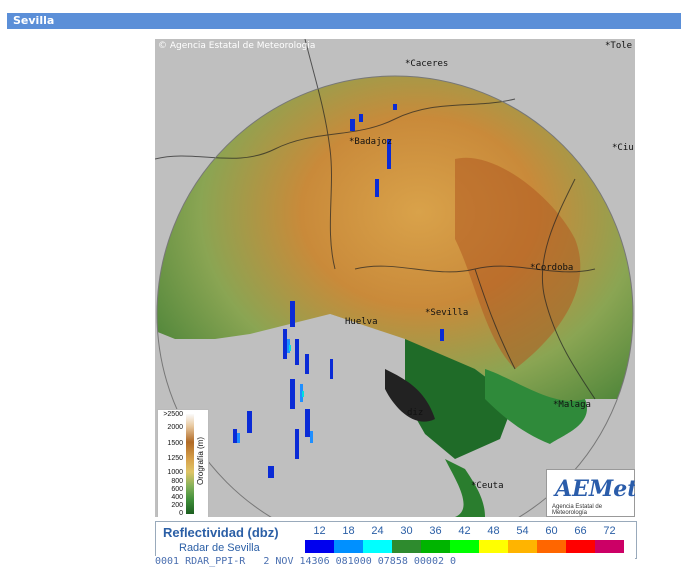 The width and height of the screenshot is (681, 573). What do you see at coordinates (595, 489) in the screenshot?
I see `aemet-logo-text: AEMet` at bounding box center [595, 489].